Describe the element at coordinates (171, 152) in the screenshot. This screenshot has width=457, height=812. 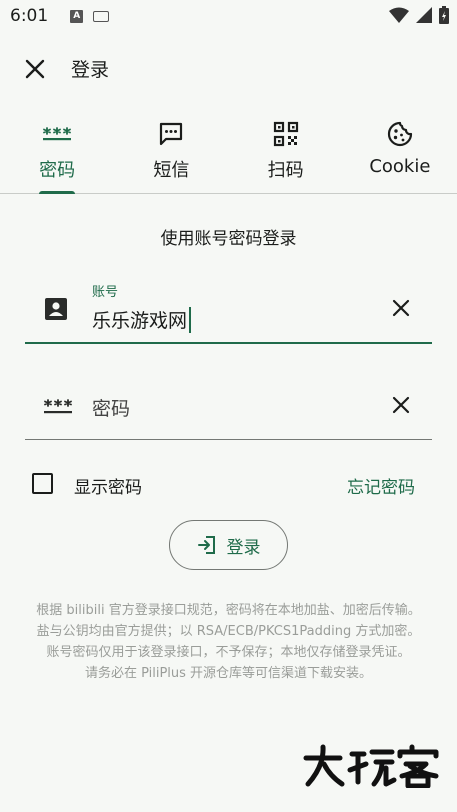
I see `tab-sms: 短信` at that location.